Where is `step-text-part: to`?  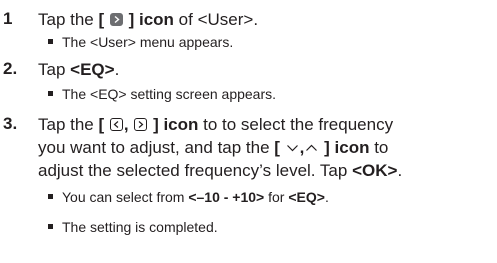 step-text-part: to is located at coordinates (379, 147).